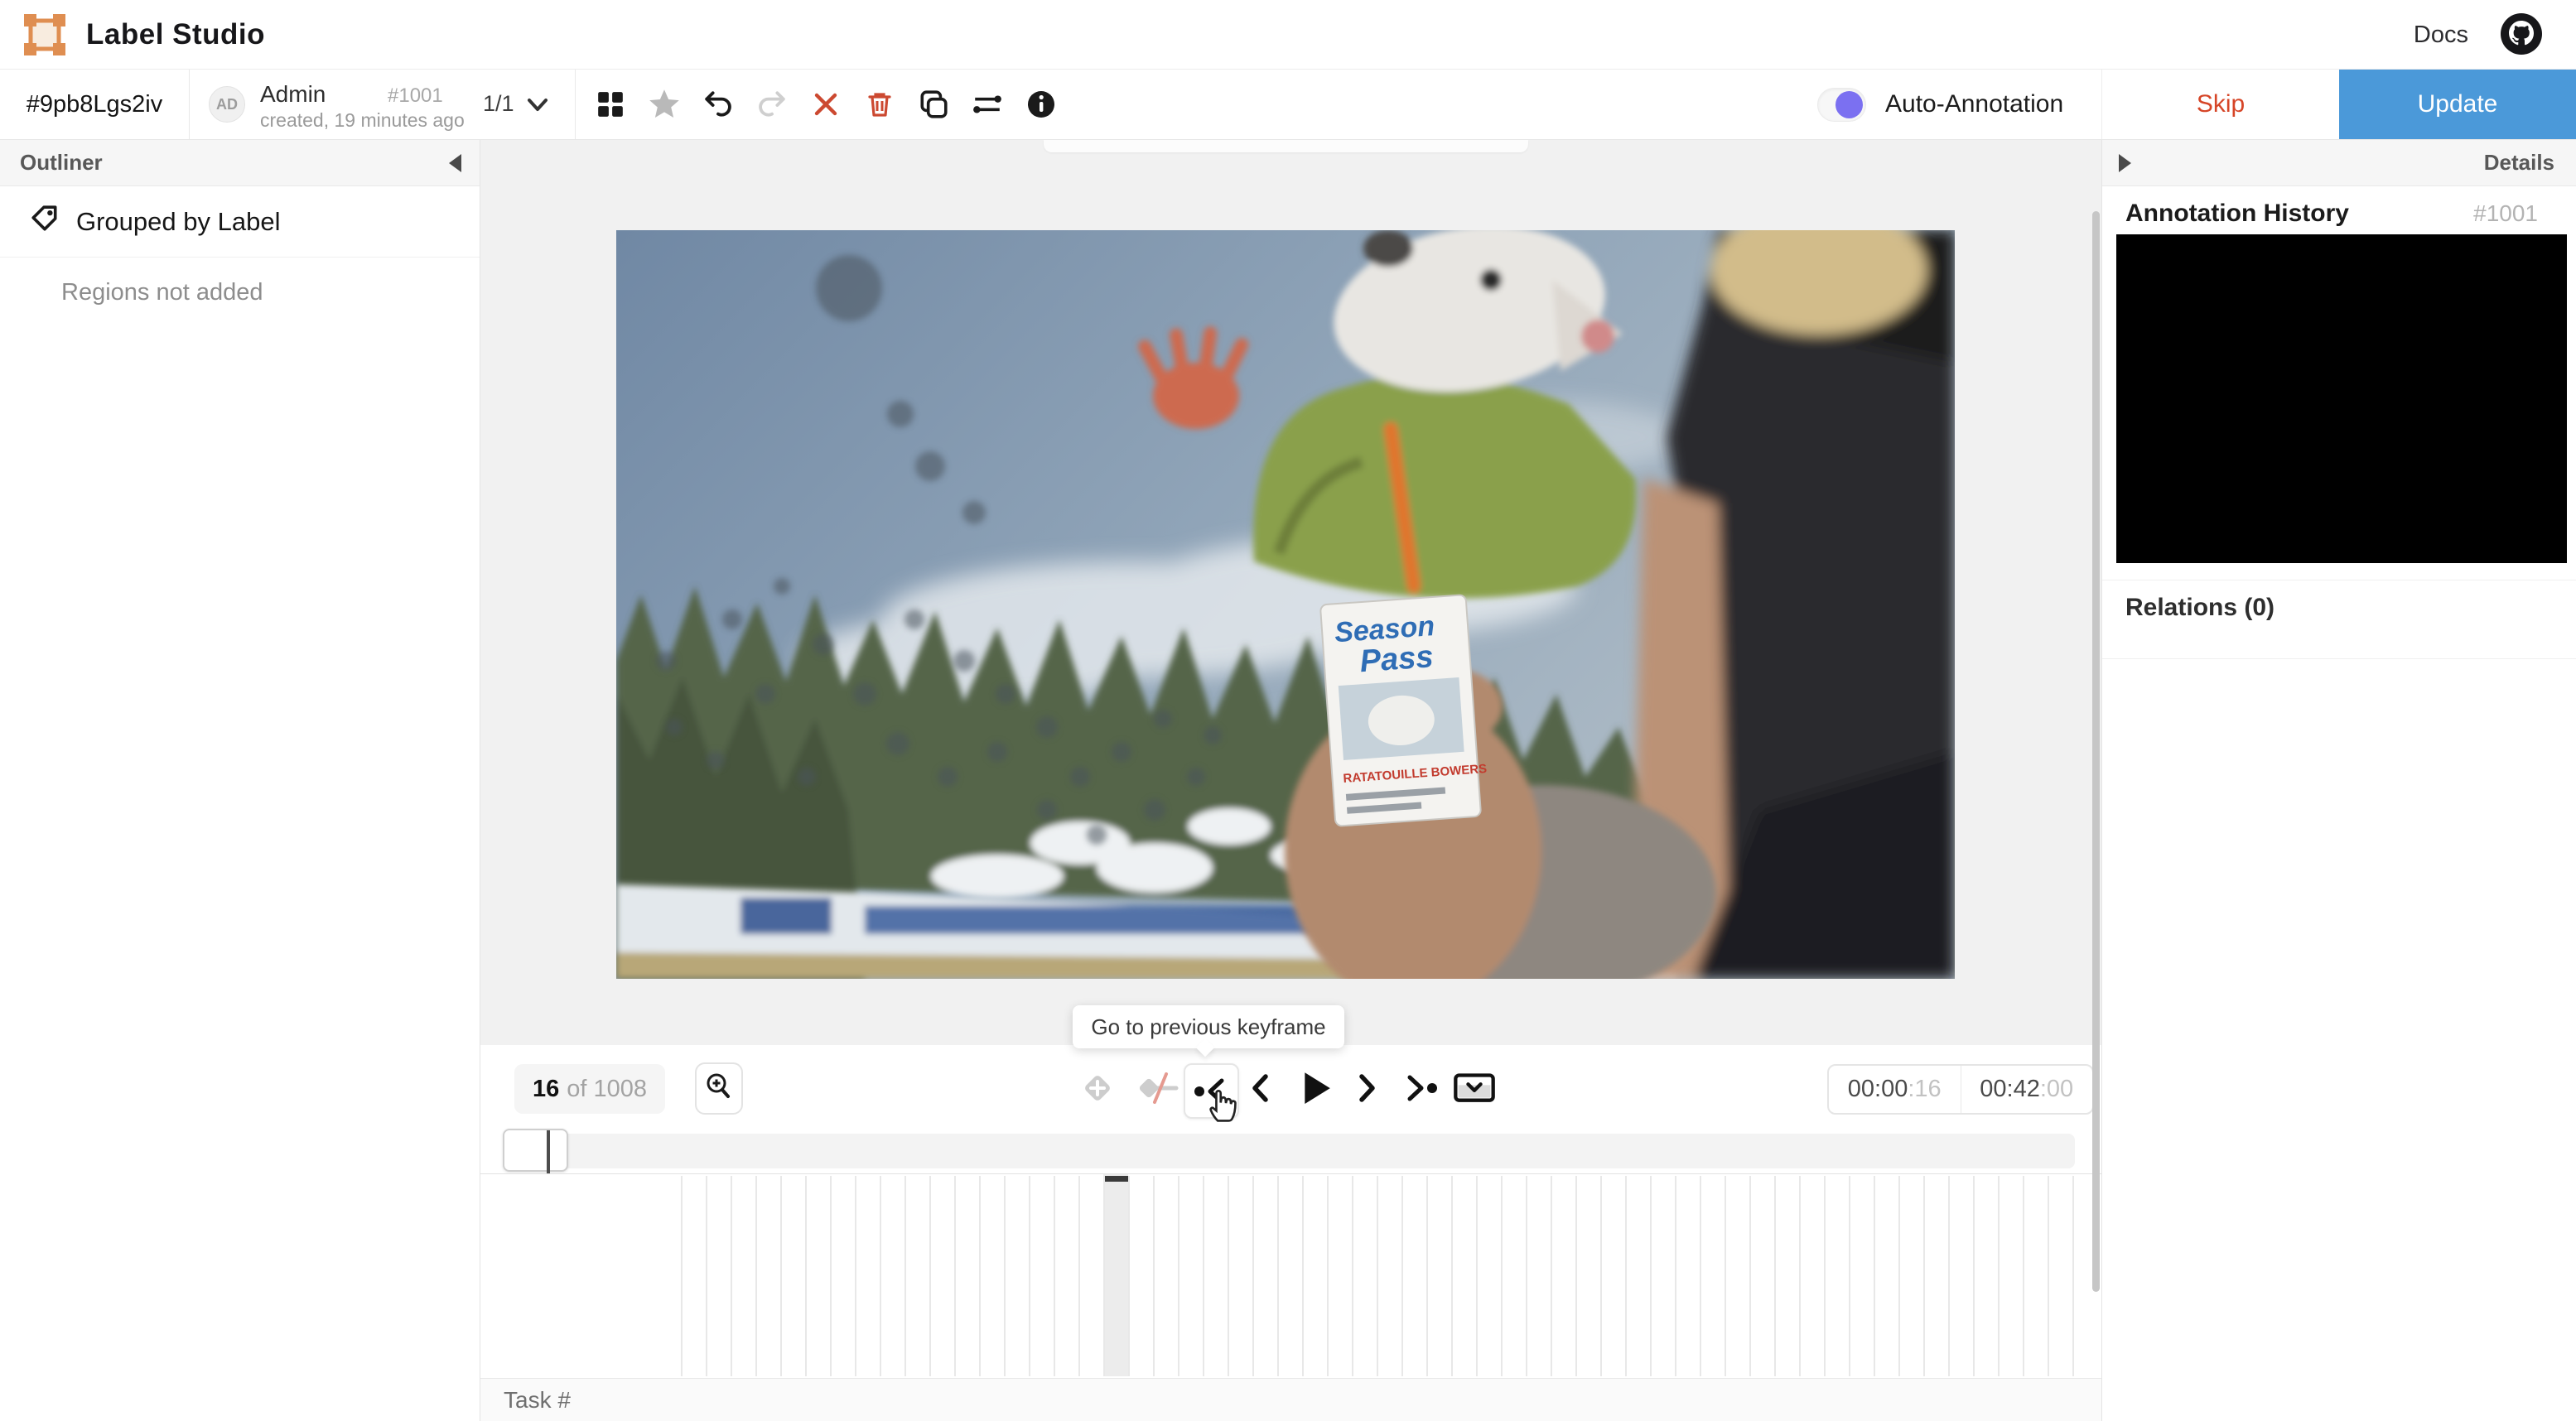 The width and height of the screenshot is (2576, 1421). I want to click on magnifier-plus-icon, so click(719, 1088).